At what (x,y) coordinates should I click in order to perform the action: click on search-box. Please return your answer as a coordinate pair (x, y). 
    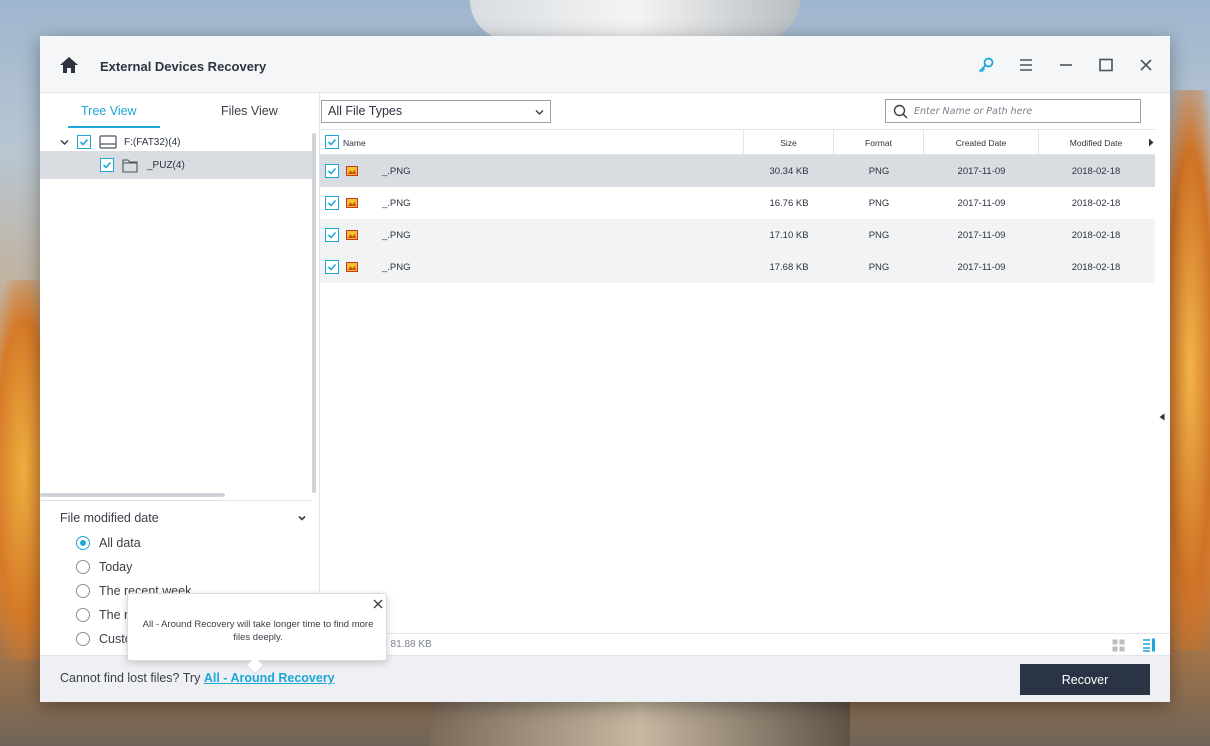
    Looking at the image, I should click on (1013, 111).